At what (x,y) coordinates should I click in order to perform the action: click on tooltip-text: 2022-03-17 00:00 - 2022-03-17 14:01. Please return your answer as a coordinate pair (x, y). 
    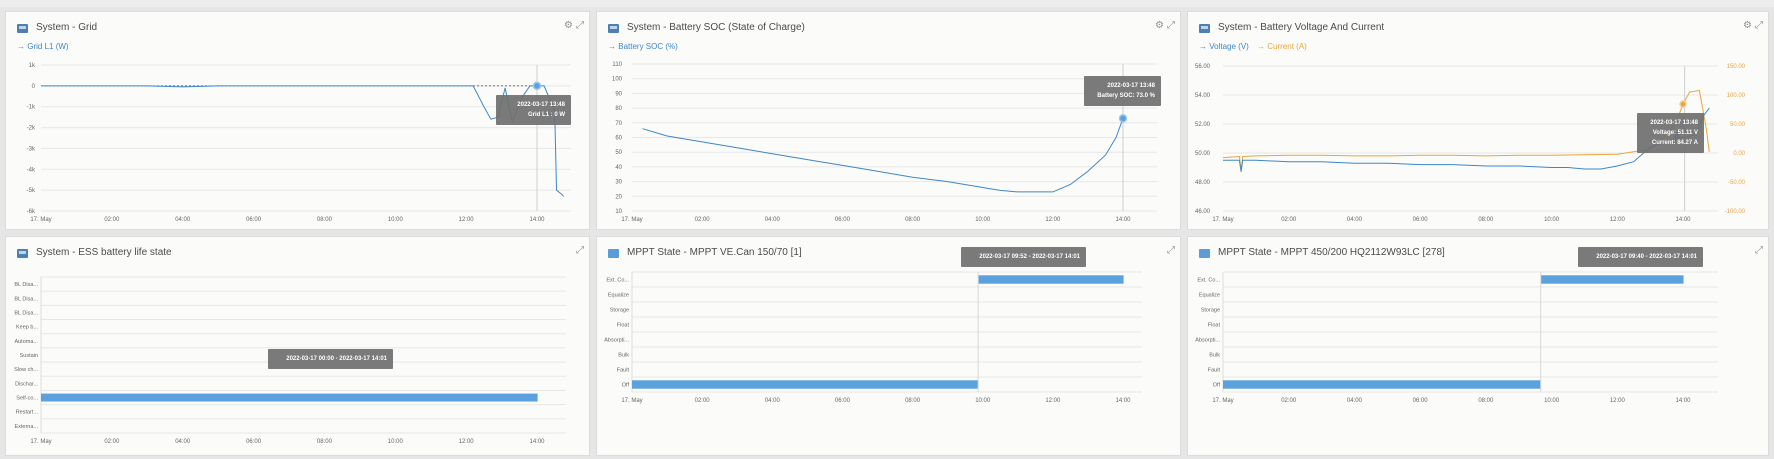
    Looking at the image, I should click on (336, 359).